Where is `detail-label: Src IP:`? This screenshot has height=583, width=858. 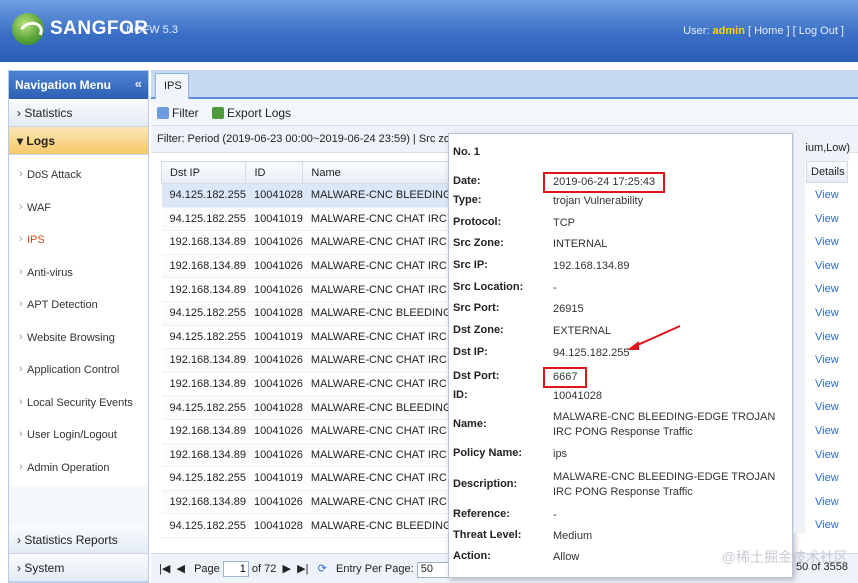
detail-label: Src IP: is located at coordinates (470, 265).